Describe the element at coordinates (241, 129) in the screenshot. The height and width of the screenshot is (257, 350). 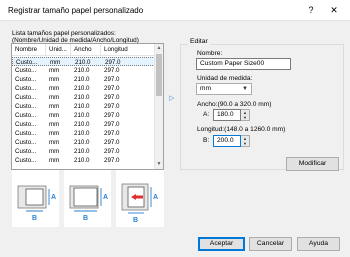
I see `length-range-label: Longitud:(148.0 a 1260.0 mm)` at that location.